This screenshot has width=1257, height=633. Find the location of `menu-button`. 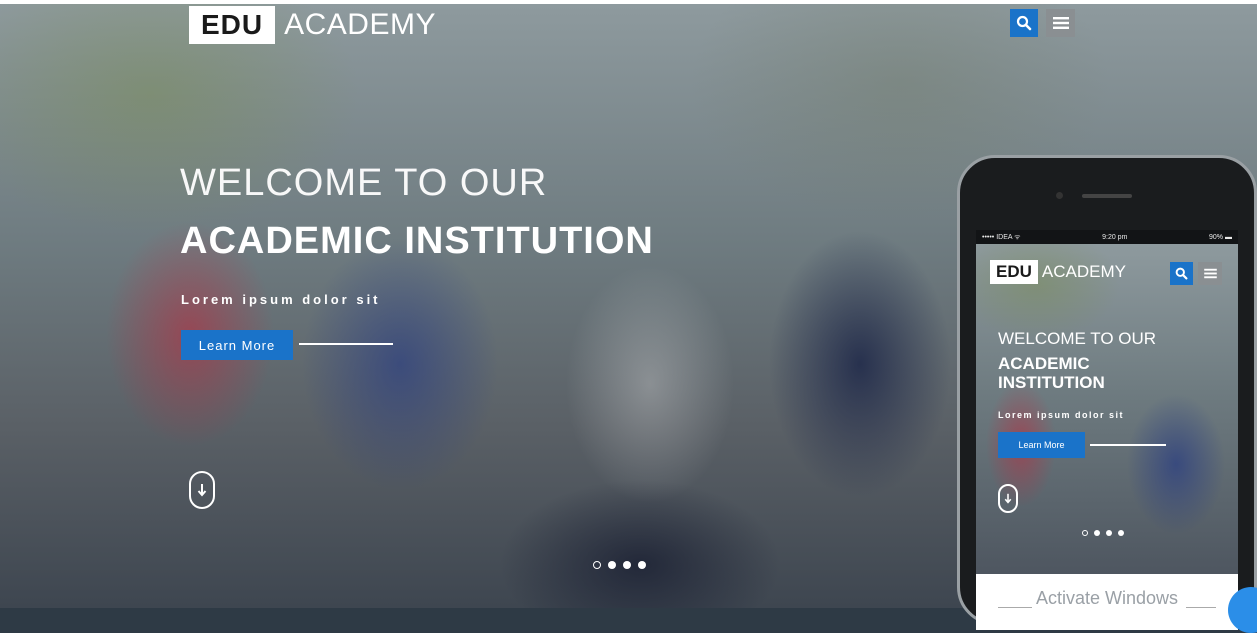

menu-button is located at coordinates (1060, 23).